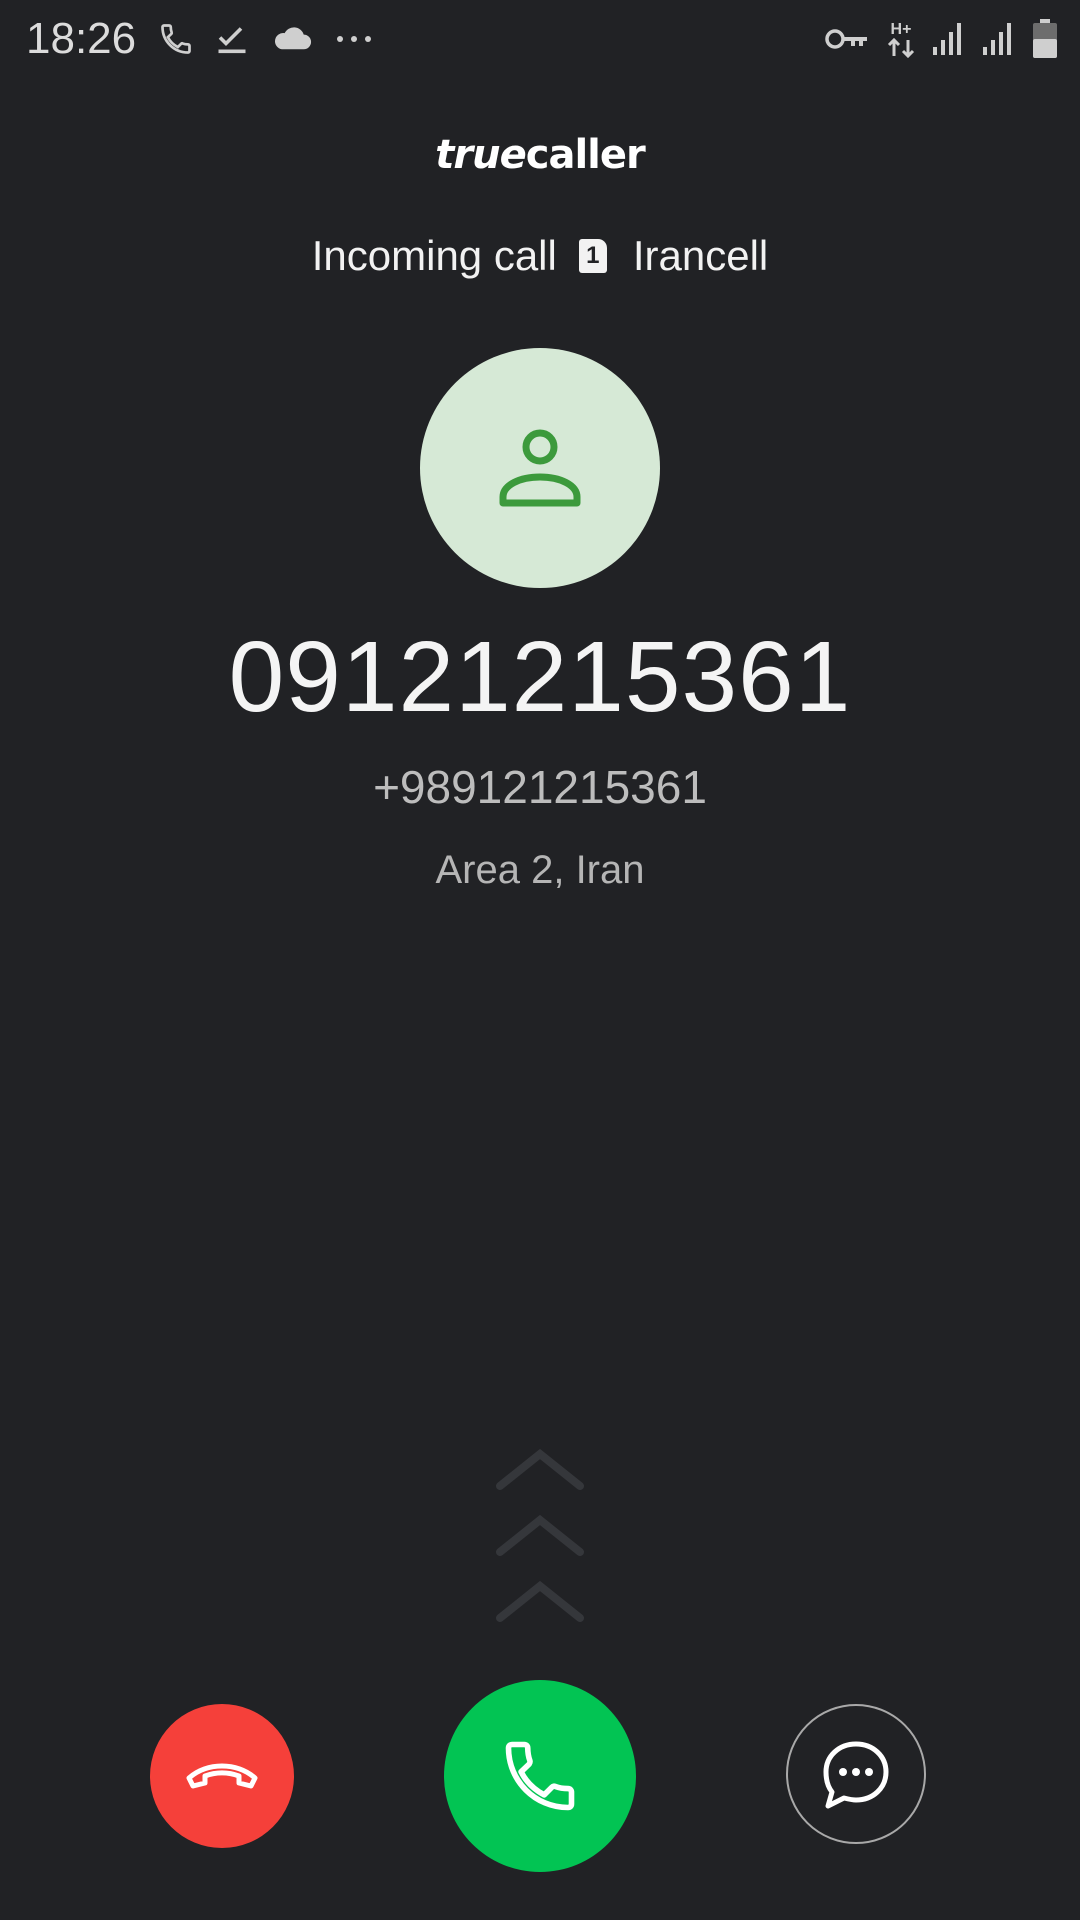  What do you see at coordinates (354, 39) in the screenshot?
I see `more-dots-icon` at bounding box center [354, 39].